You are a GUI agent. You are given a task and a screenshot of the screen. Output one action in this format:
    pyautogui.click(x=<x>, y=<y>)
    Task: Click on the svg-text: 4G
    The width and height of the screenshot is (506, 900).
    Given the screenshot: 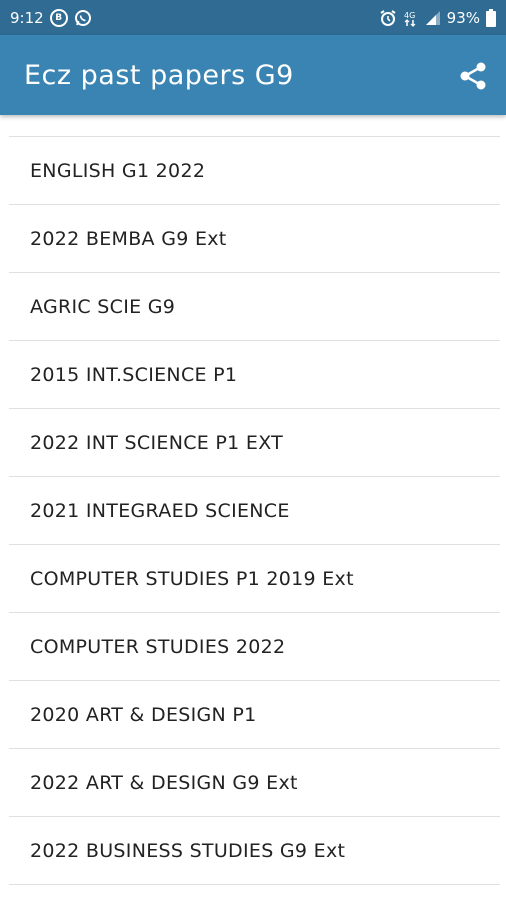 What is the action you would take?
    pyautogui.click(x=409, y=15)
    